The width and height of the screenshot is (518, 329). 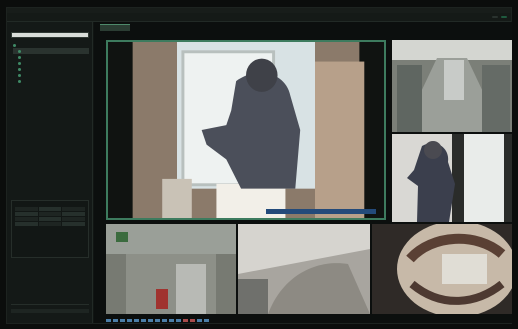 What do you see at coordinates (50, 229) in the screenshot?
I see `properties-panel` at bounding box center [50, 229].